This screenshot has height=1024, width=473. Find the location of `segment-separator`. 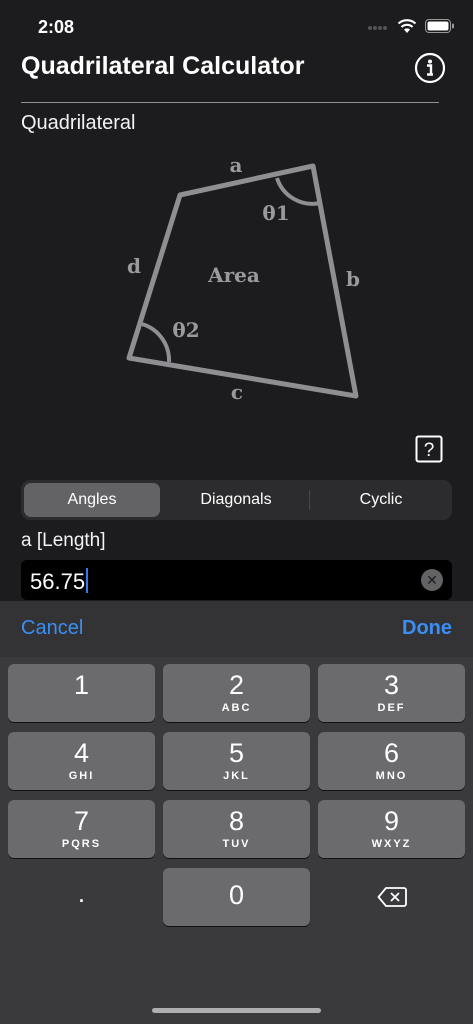

segment-separator is located at coordinates (309, 500).